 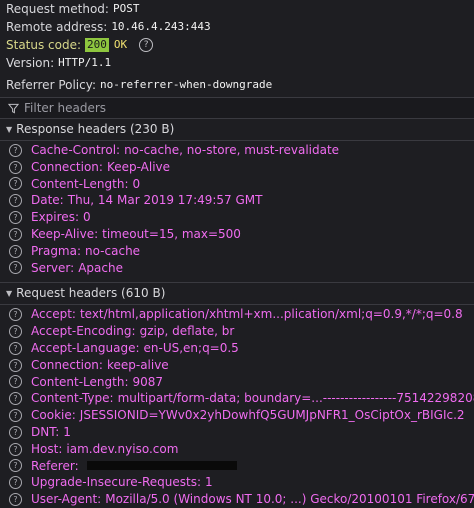 I want to click on header-name: Accept-Encoding:, so click(x=83, y=331).